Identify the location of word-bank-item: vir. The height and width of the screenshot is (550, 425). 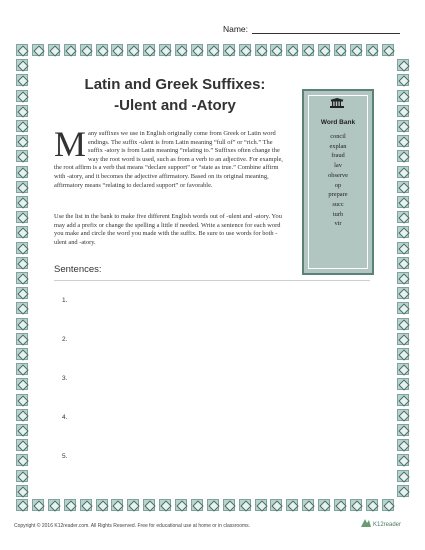
(338, 224).